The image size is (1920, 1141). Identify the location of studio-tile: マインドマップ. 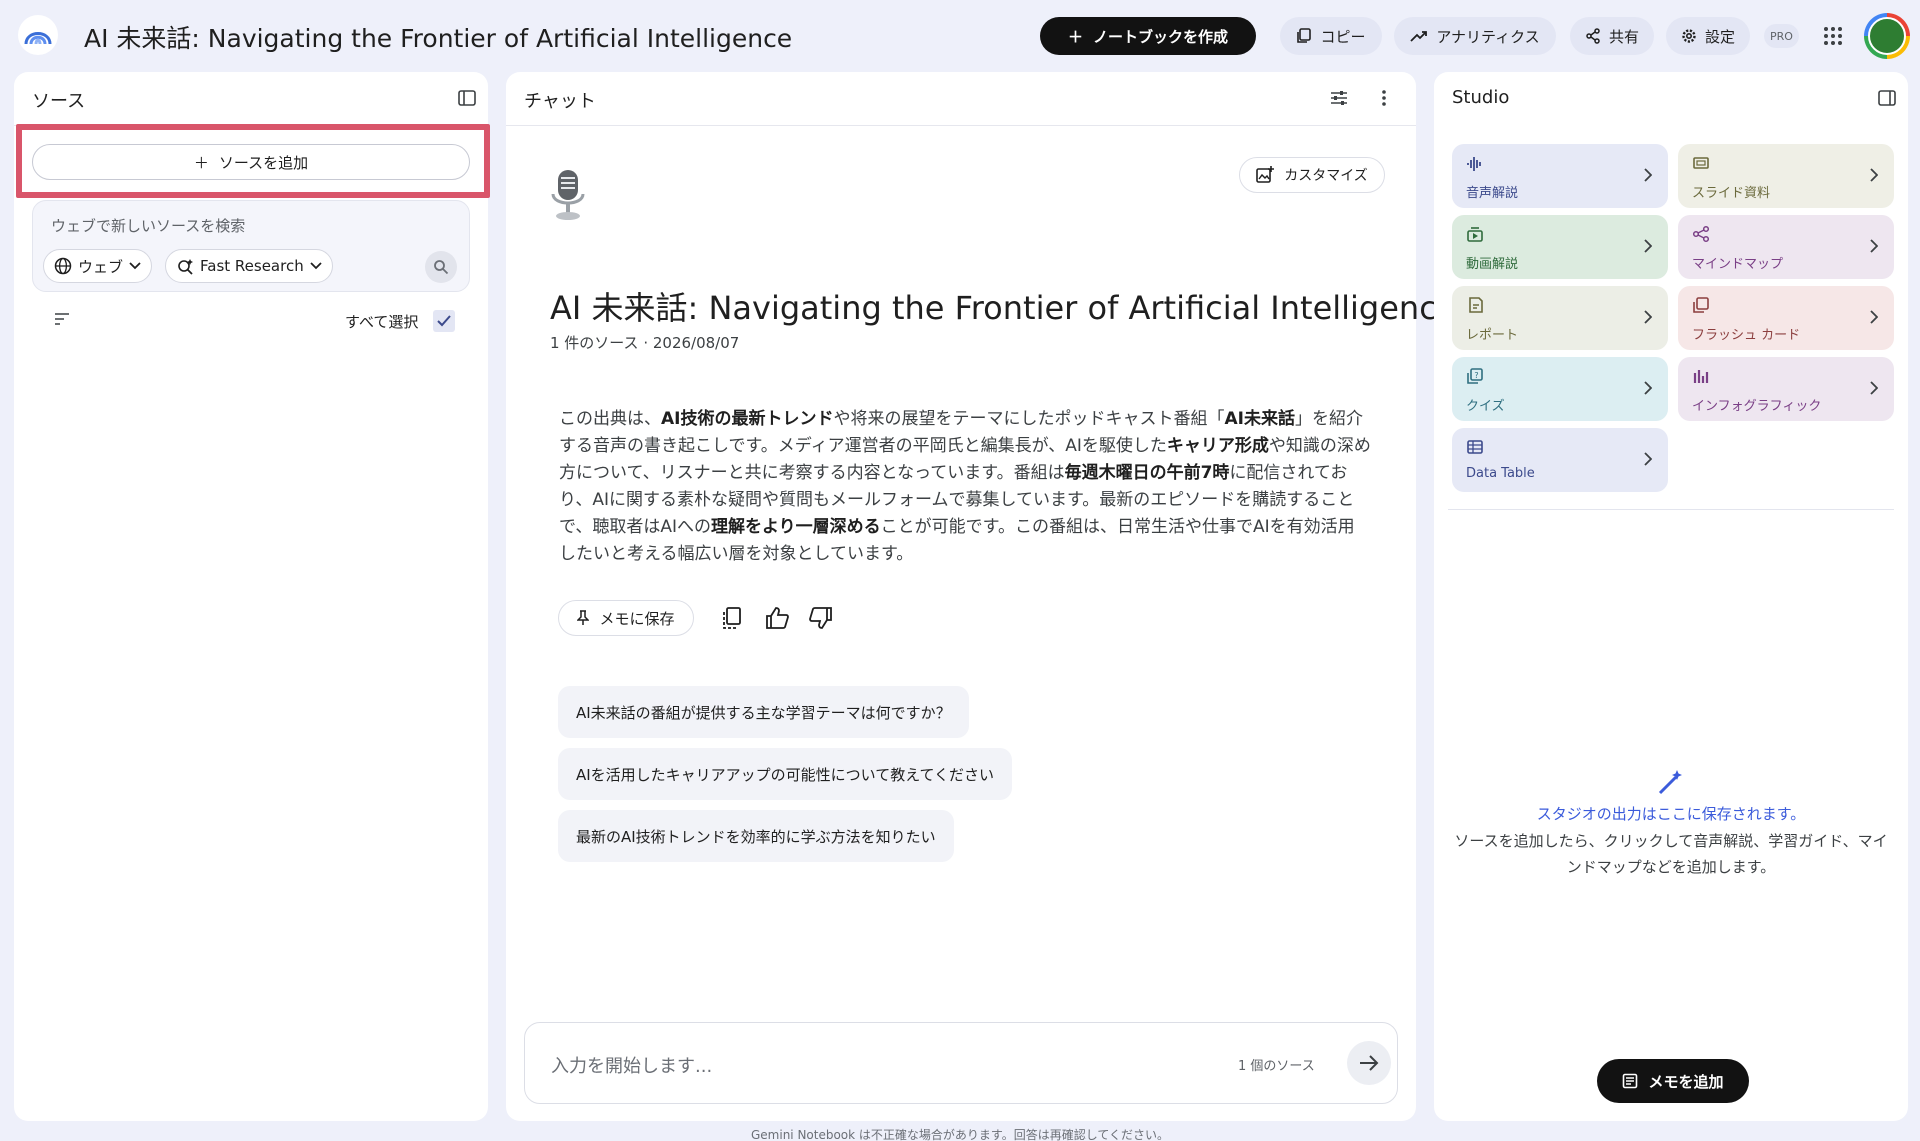
(1786, 247).